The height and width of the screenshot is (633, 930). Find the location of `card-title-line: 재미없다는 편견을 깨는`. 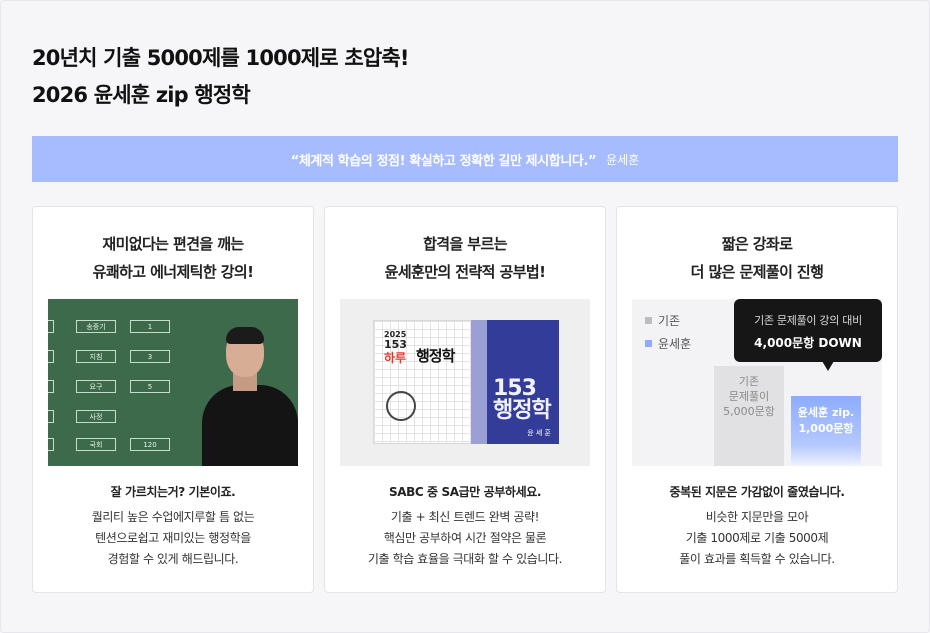

card-title-line: 재미없다는 편견을 깨는 is located at coordinates (173, 244).